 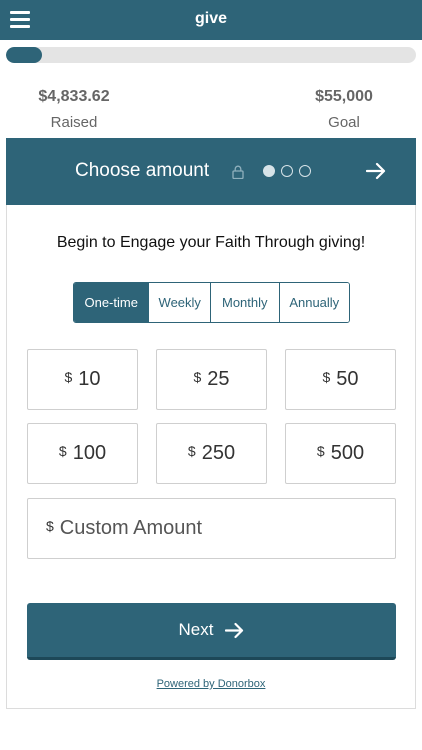 I want to click on app-title: give, so click(x=210, y=18).